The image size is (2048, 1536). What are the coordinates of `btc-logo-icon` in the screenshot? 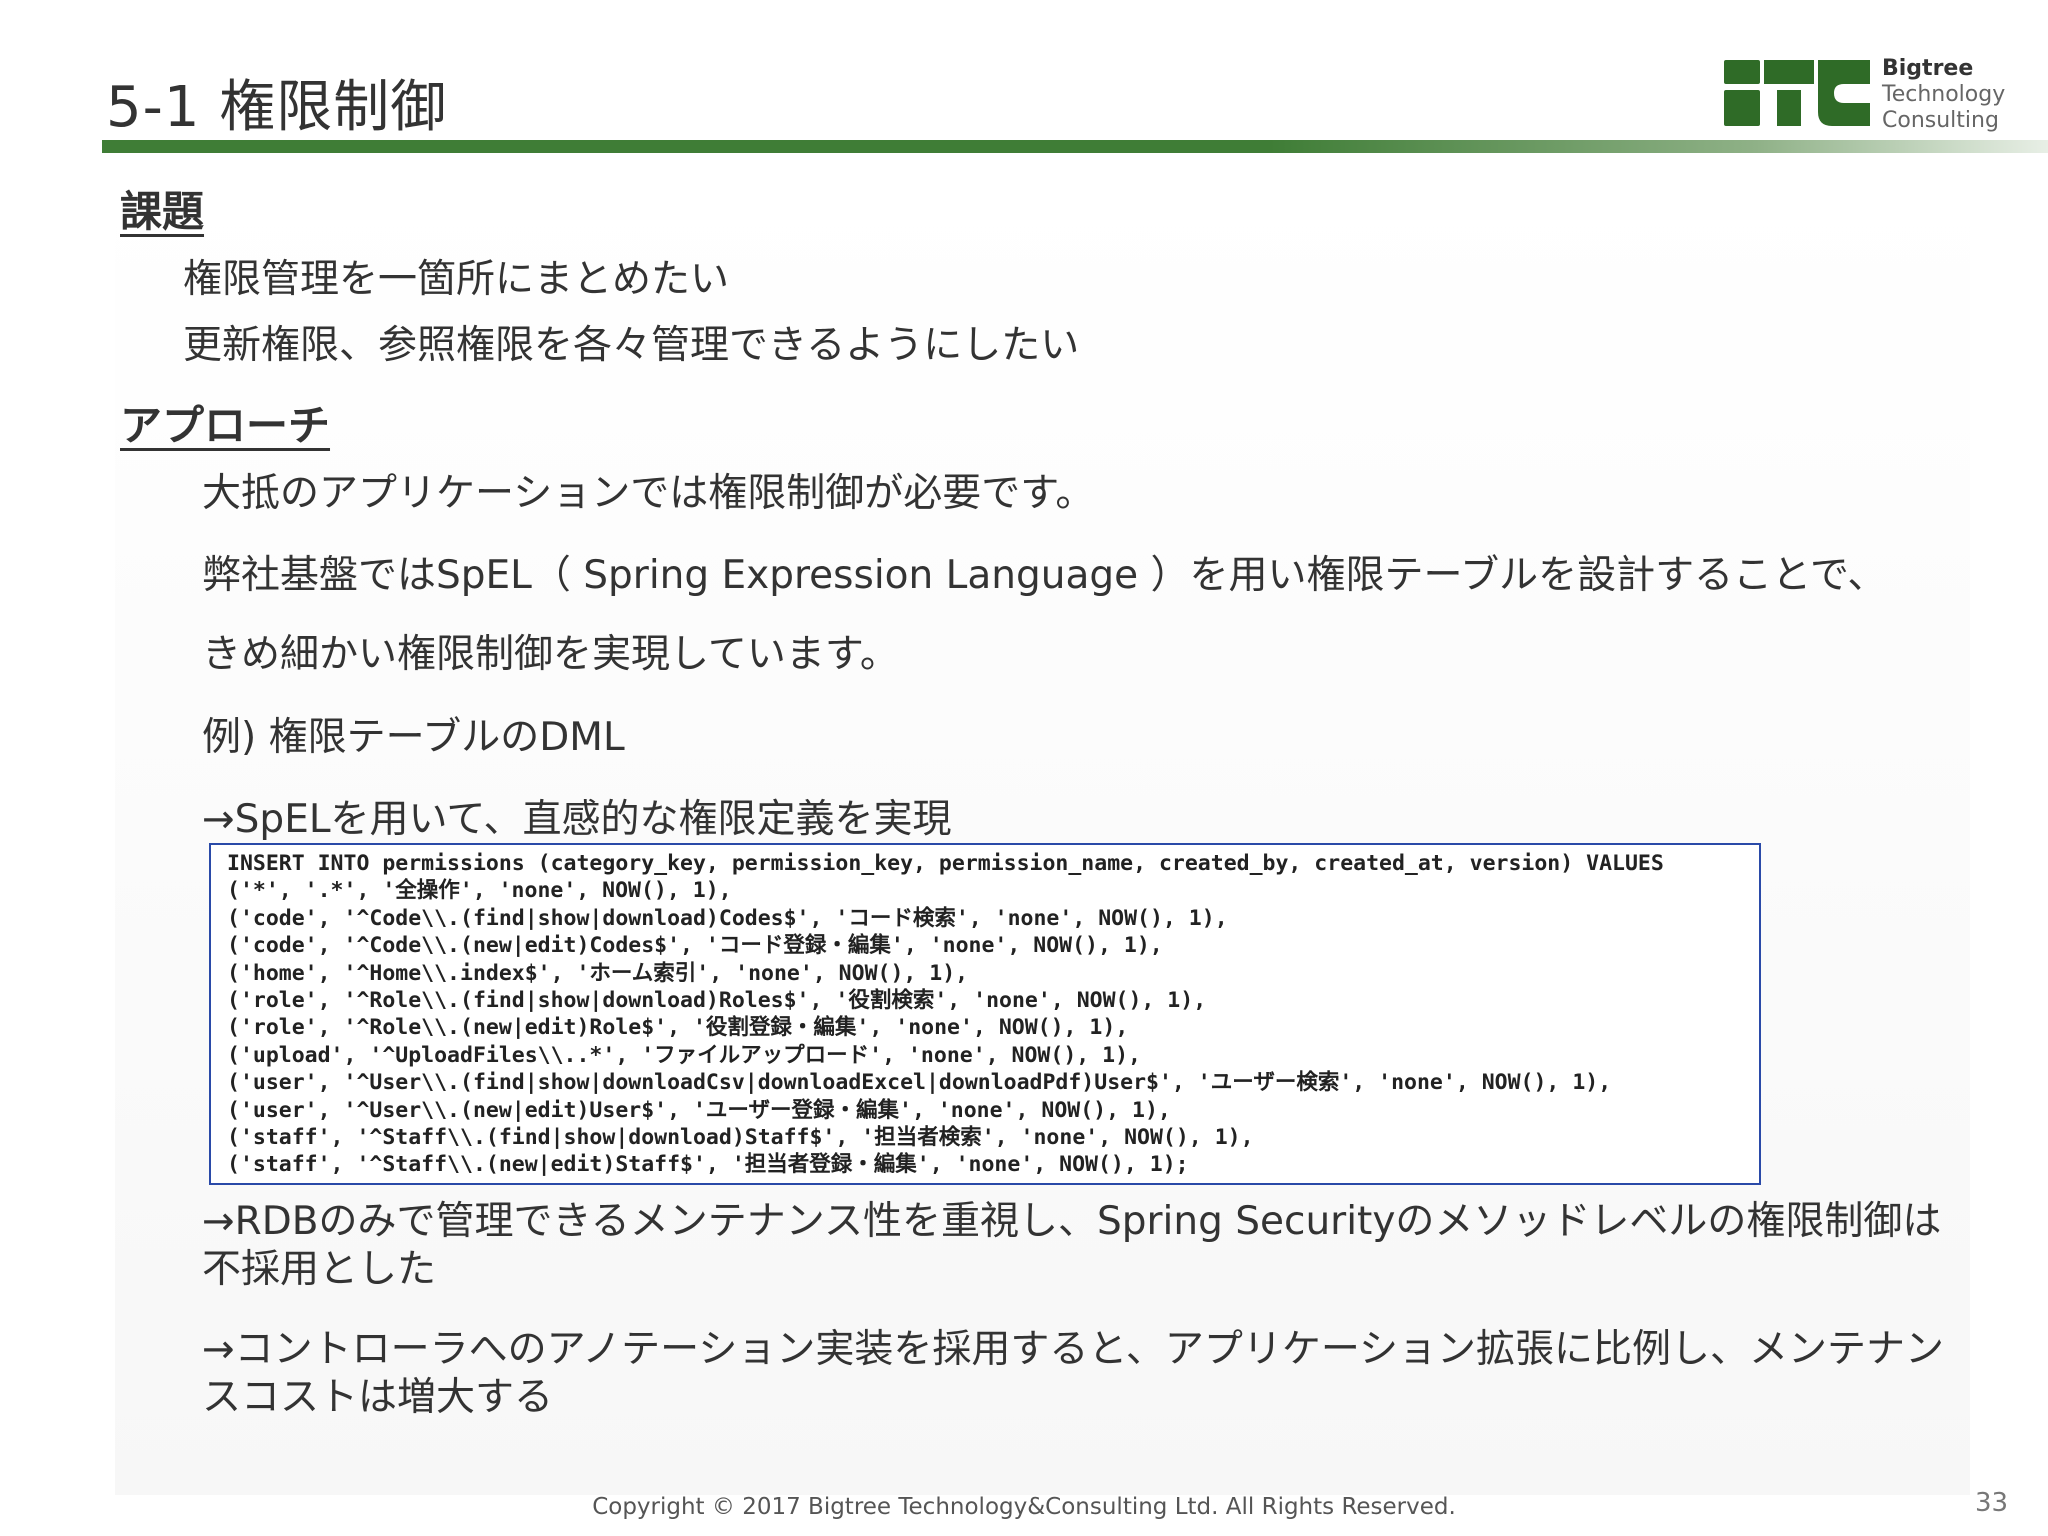 It's located at (1797, 93).